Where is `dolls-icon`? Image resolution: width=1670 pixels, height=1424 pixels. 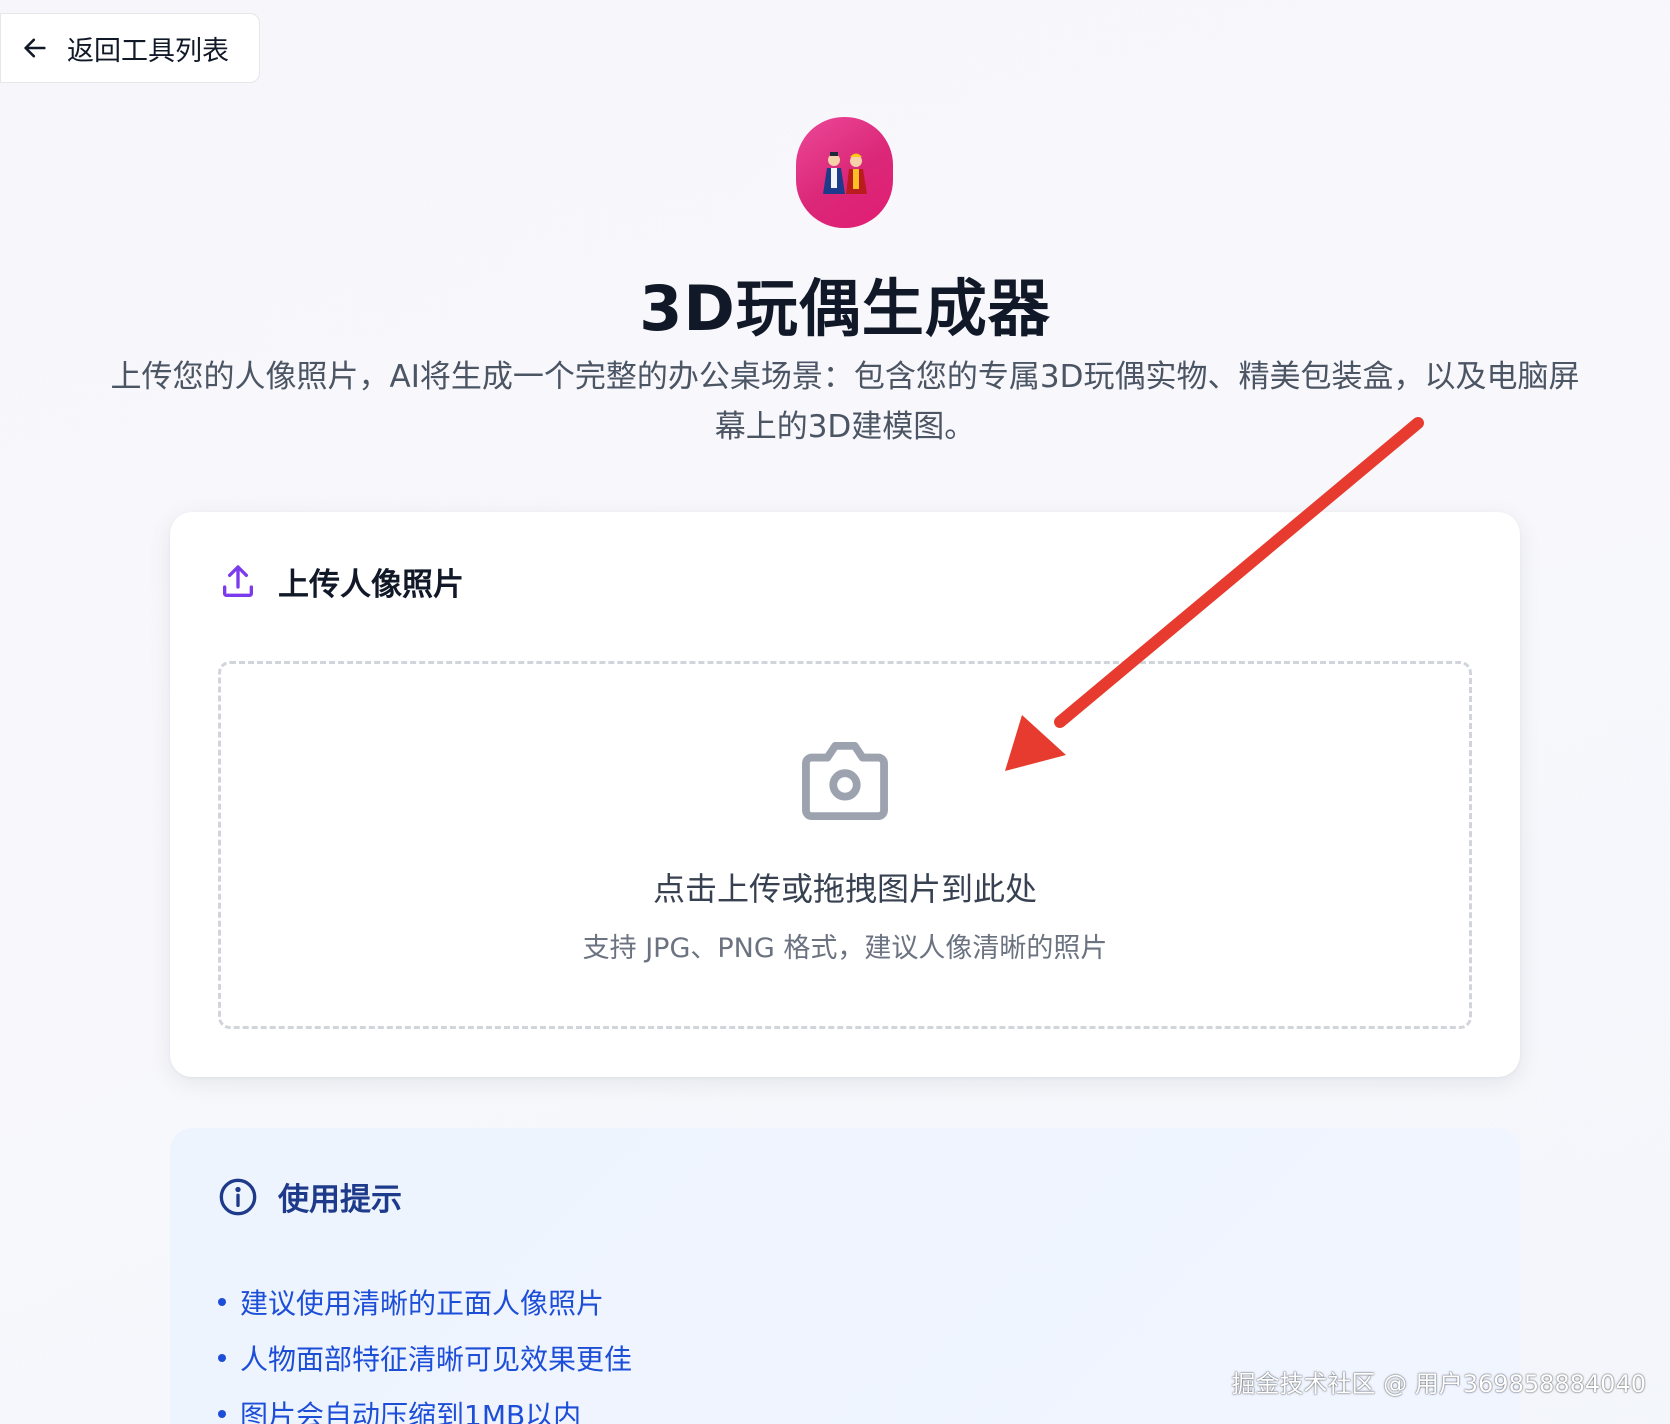
dolls-icon is located at coordinates (844, 172).